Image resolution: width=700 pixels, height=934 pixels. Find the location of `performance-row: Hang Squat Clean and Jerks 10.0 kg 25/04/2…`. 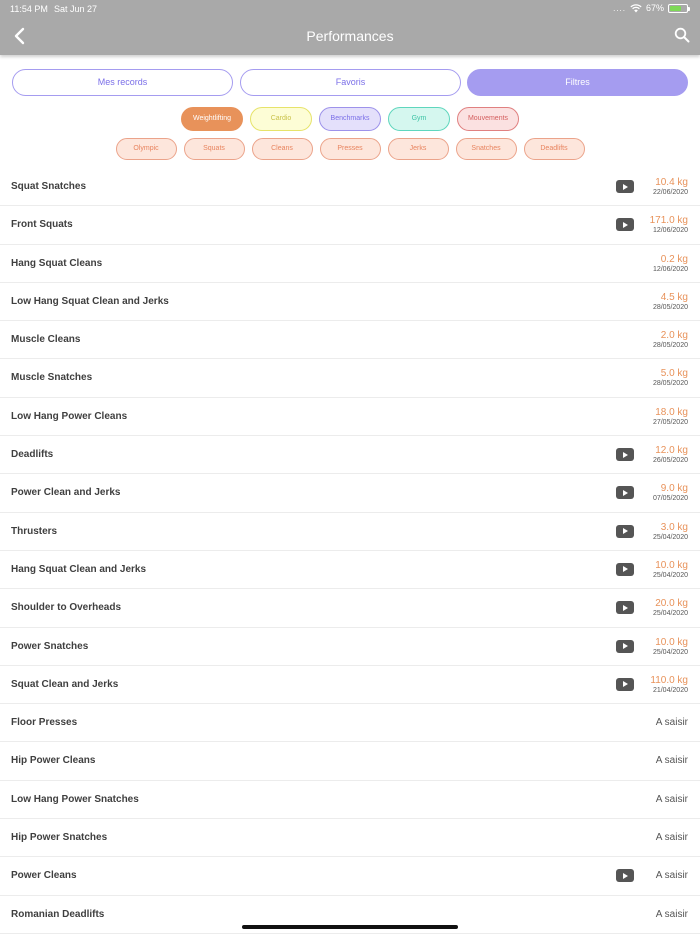

performance-row: Hang Squat Clean and Jerks 10.0 kg 25/04/2… is located at coordinates (350, 570).